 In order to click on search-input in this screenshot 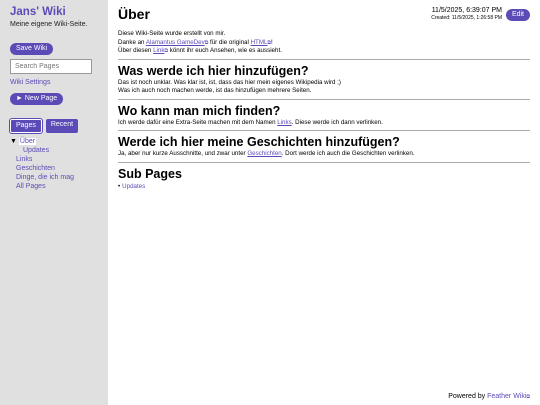, I will do `click(51, 66)`.